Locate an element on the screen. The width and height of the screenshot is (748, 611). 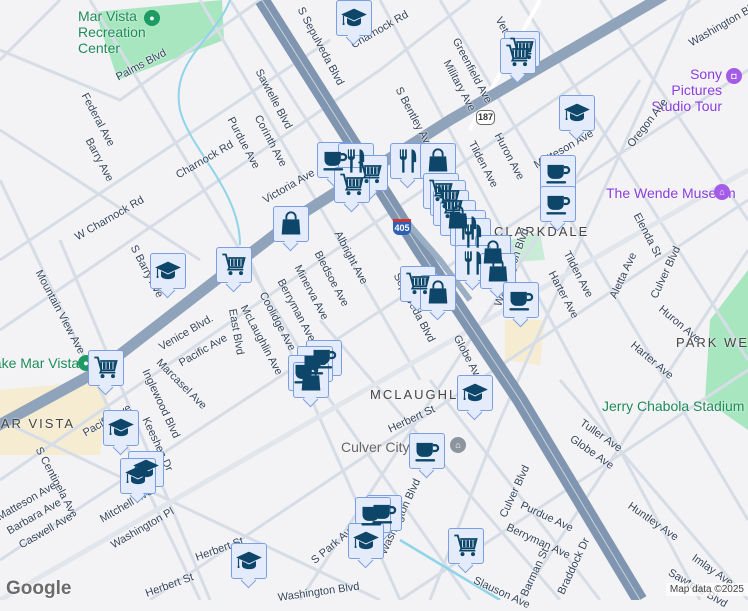
park-pin-icon: ● is located at coordinates (152, 18).